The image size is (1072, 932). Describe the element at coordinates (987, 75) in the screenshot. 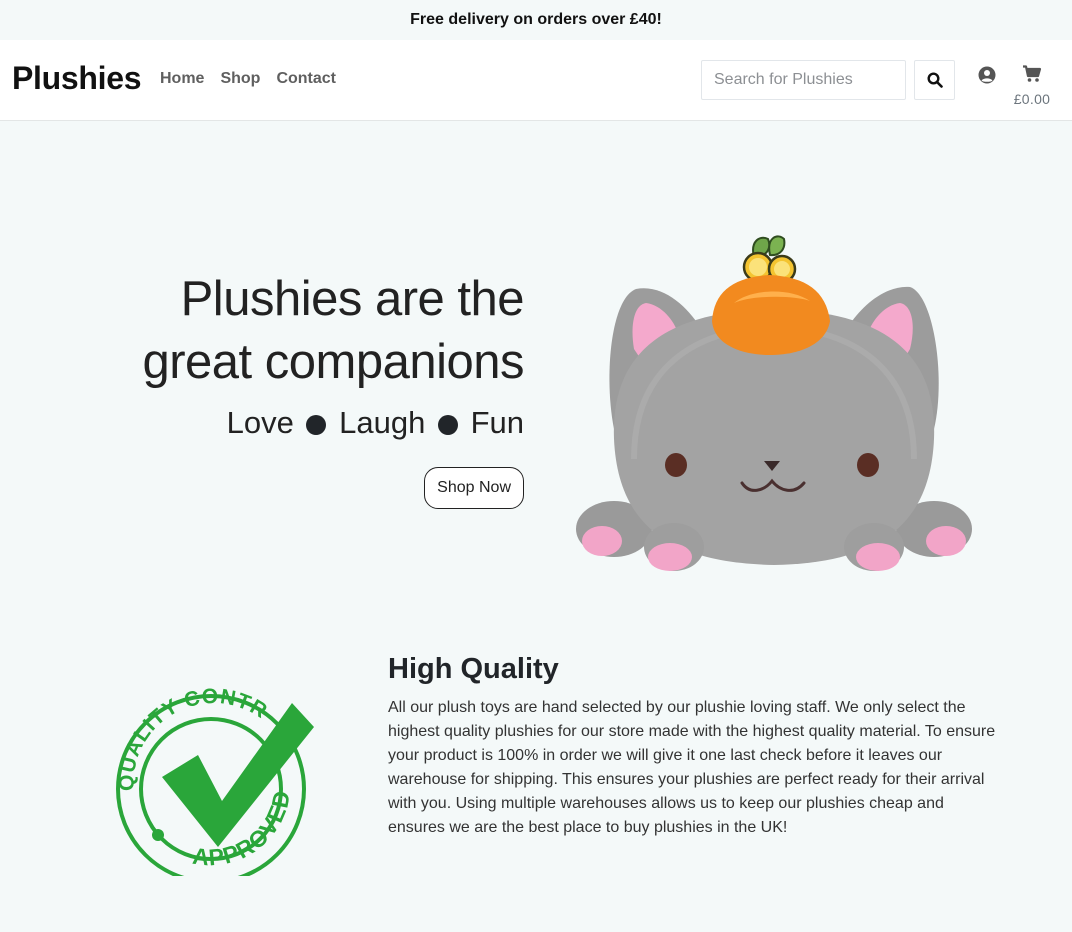

I see `user-circle-icon` at that location.